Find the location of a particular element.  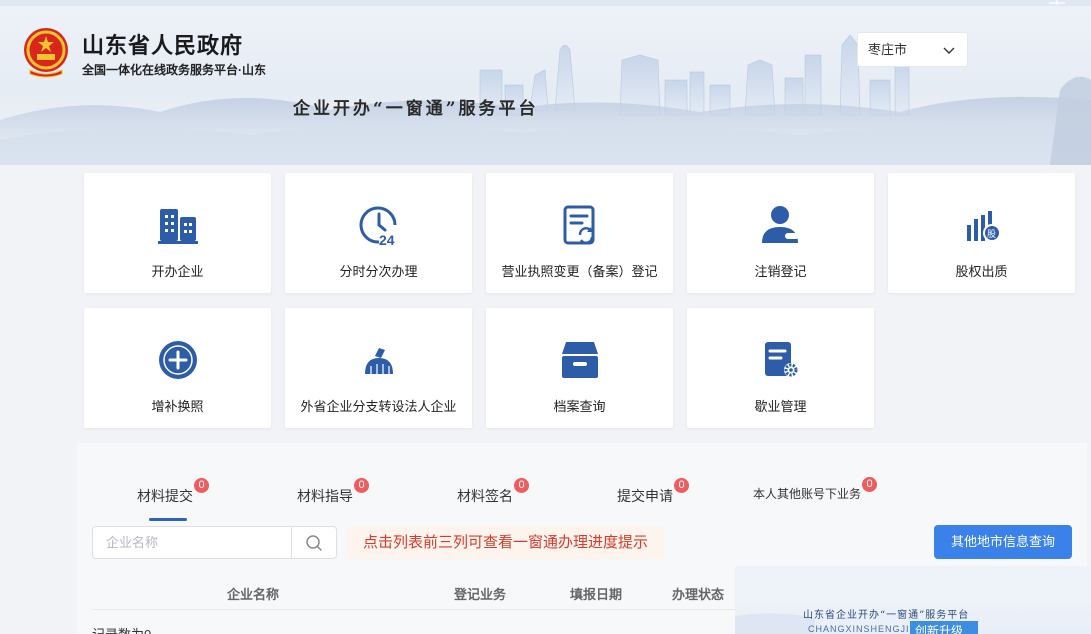

tab-other-accounts: 本人其他账号下业务 0 is located at coordinates (815, 489).